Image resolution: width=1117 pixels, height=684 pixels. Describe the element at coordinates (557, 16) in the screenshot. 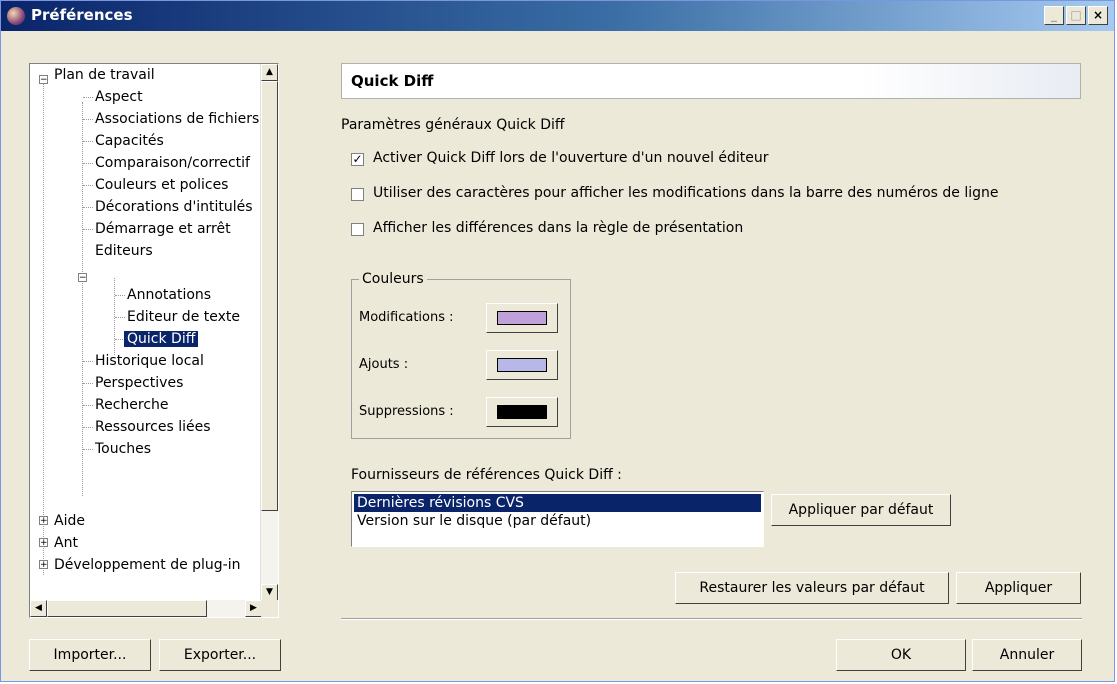

I see `title-bar: Préférences _ □ ×` at that location.